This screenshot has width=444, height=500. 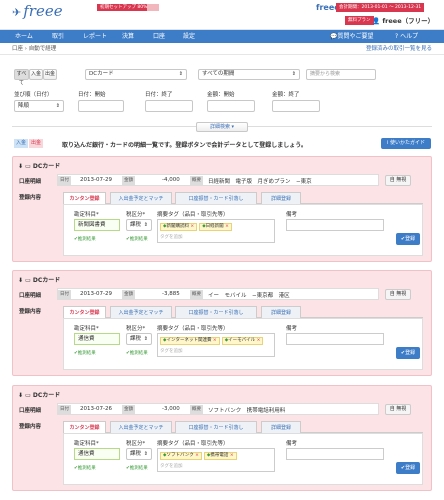 I want to click on filter-in: 入金, so click(x=36, y=74).